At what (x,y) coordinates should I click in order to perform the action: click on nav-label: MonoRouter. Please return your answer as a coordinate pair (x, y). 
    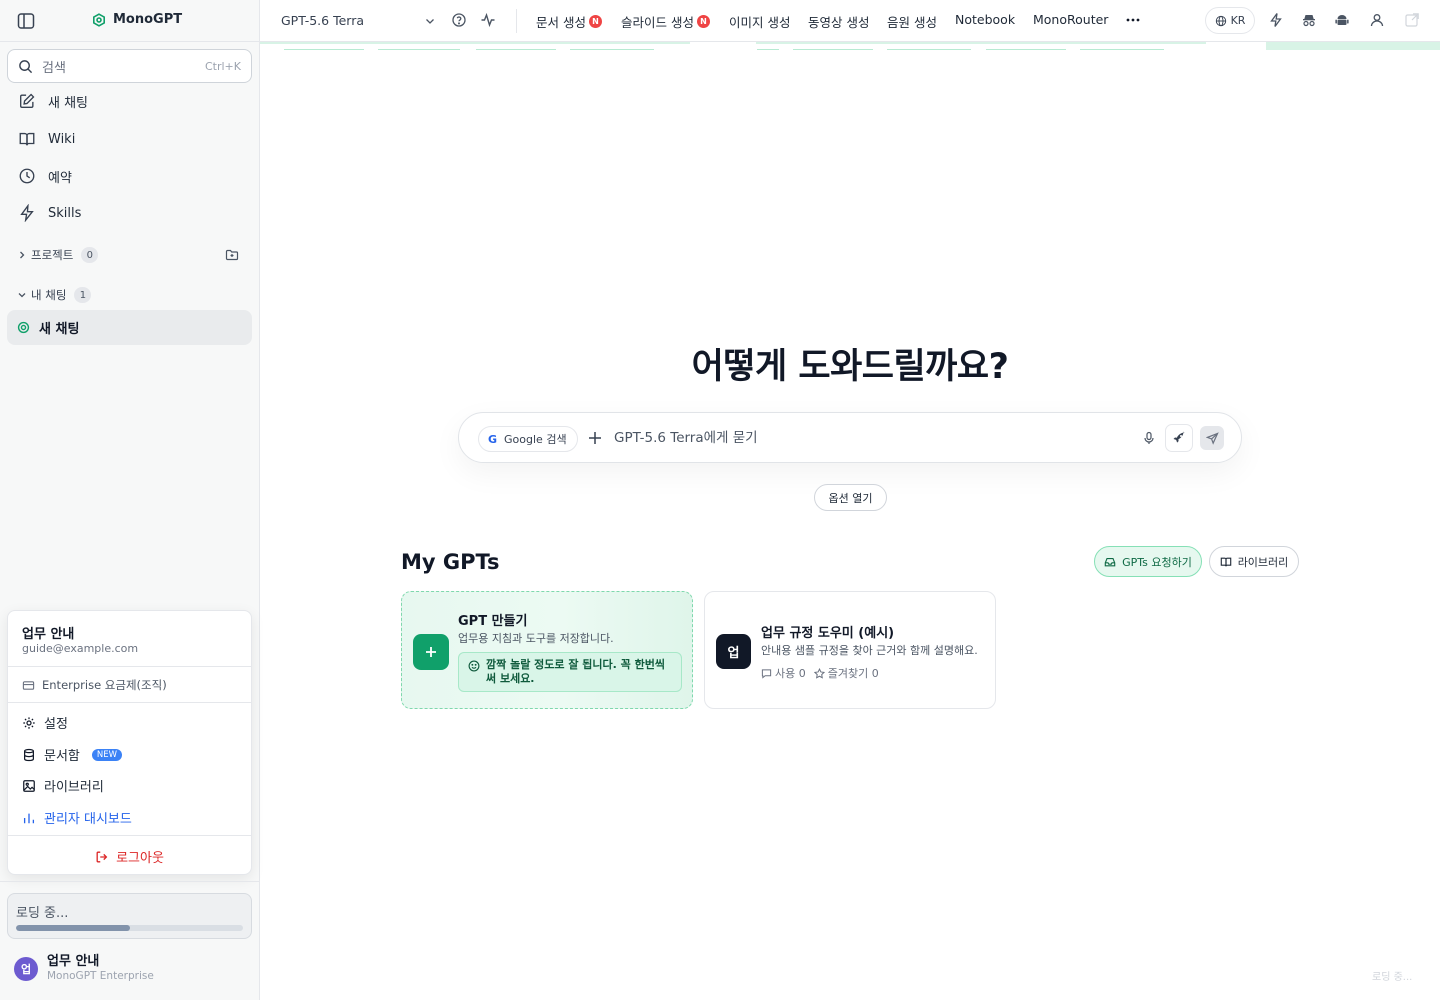
    Looking at the image, I should click on (1071, 19).